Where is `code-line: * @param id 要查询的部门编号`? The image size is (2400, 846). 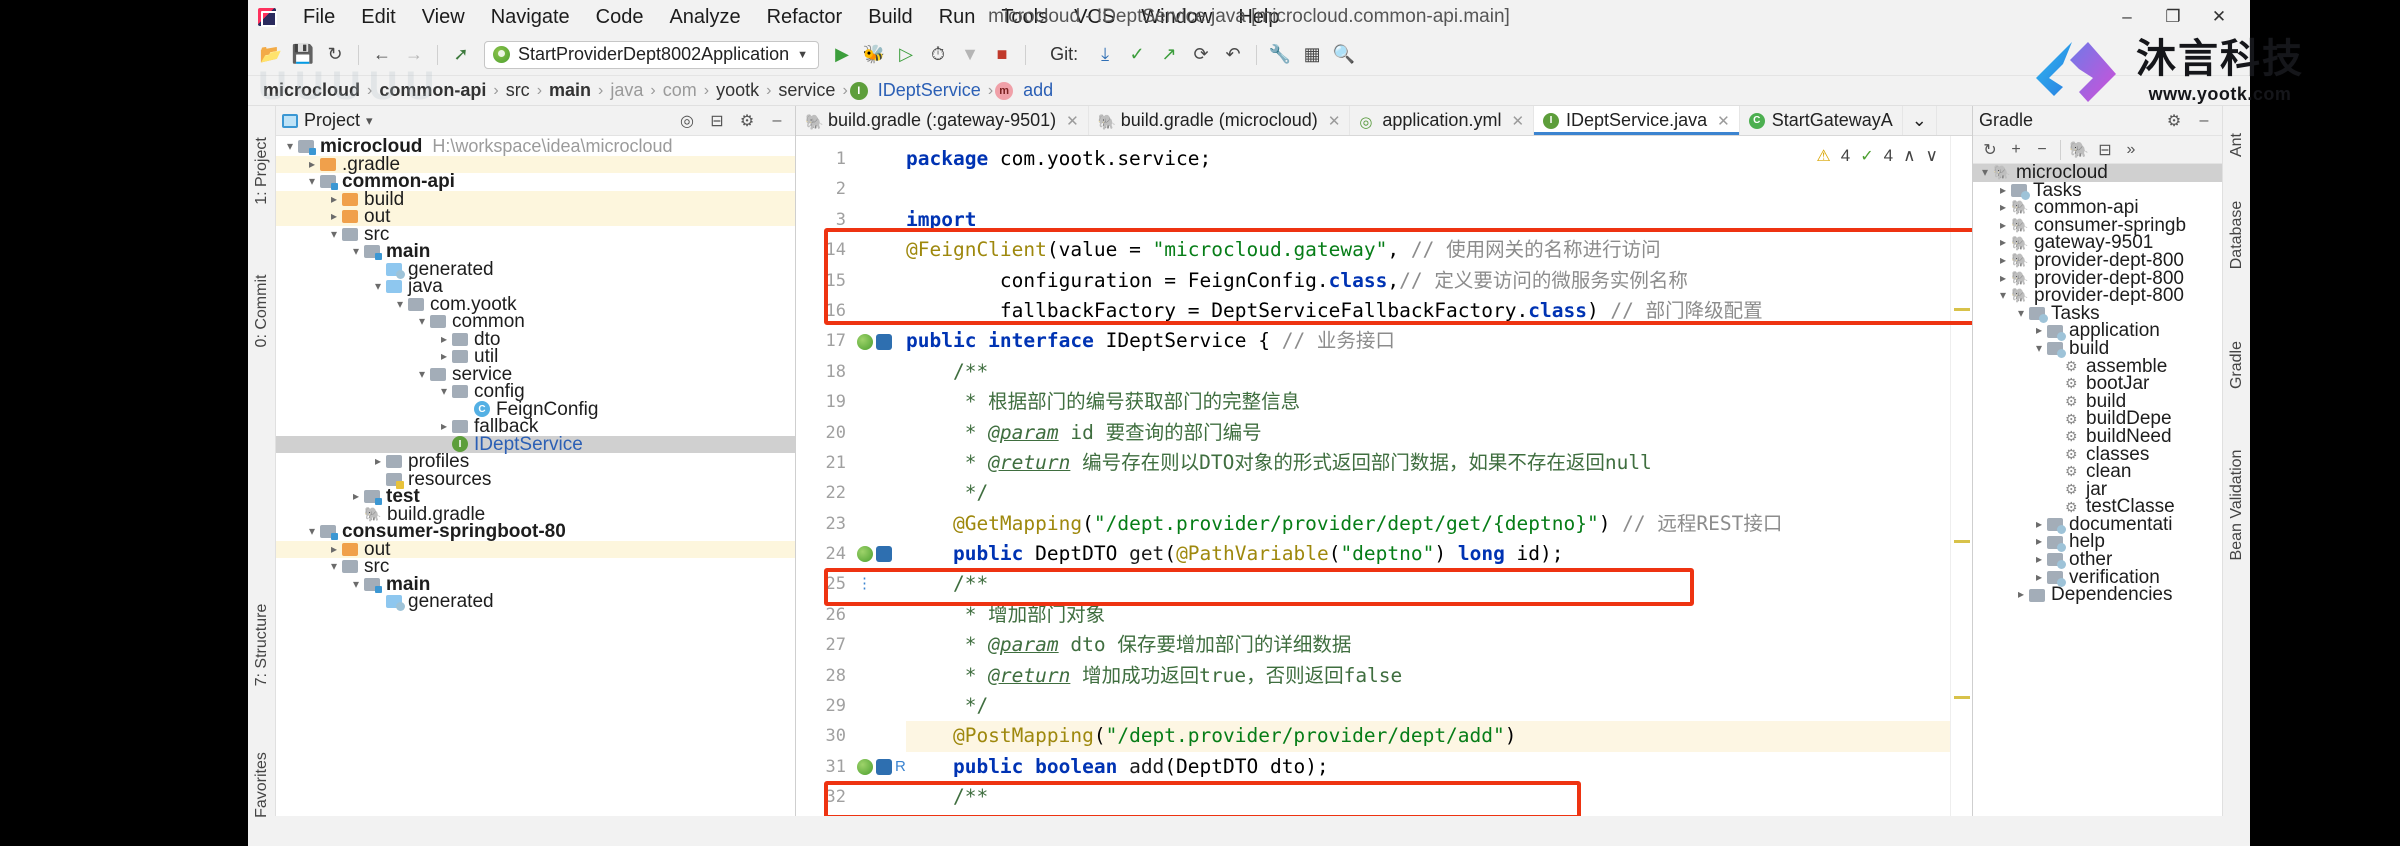
code-line: * @param id 要查询的部门编号 is located at coordinates (1439, 433).